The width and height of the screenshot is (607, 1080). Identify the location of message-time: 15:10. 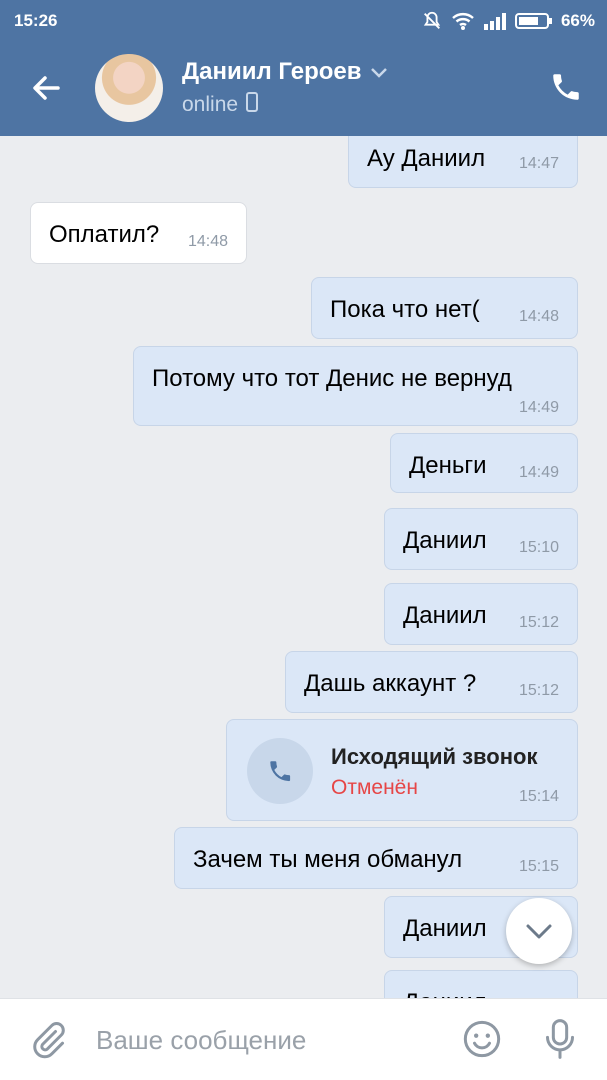
(538, 547).